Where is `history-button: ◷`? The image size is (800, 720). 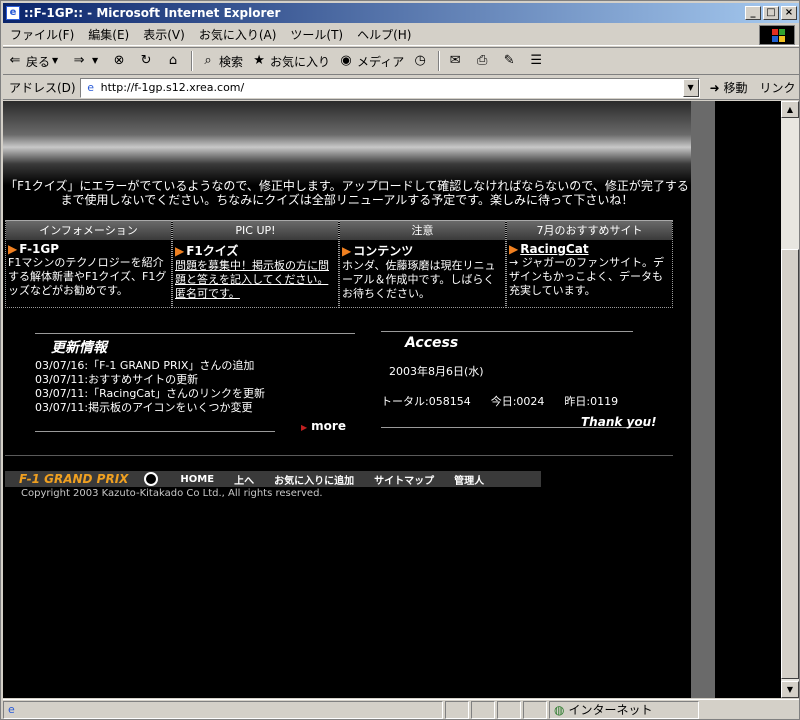
history-button: ◷ is located at coordinates (421, 61).